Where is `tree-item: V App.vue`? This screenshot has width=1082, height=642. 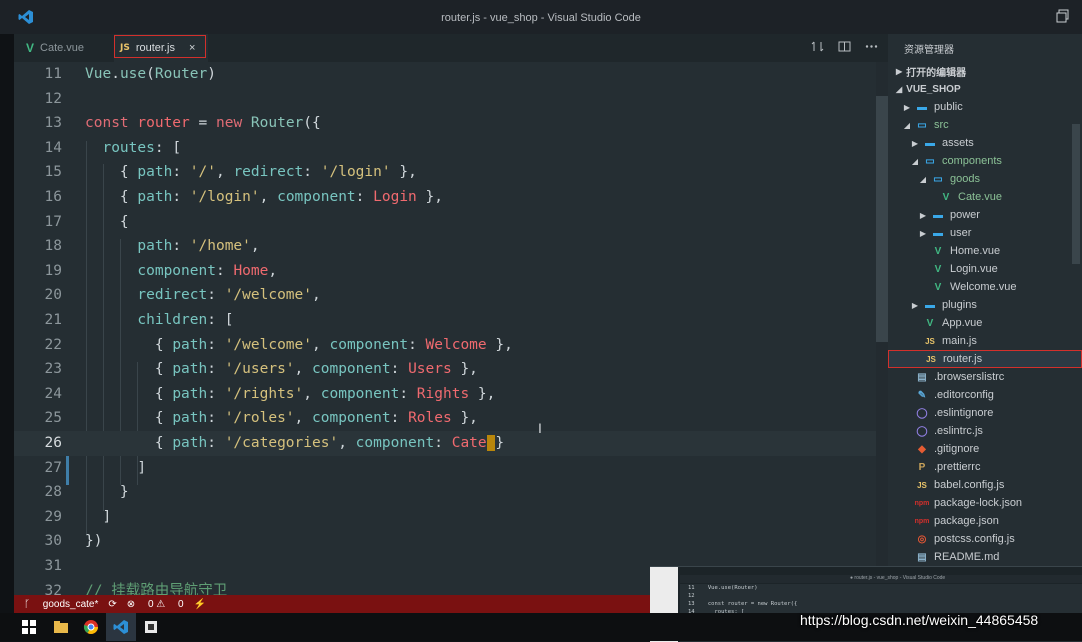
tree-item: V App.vue is located at coordinates (985, 323).